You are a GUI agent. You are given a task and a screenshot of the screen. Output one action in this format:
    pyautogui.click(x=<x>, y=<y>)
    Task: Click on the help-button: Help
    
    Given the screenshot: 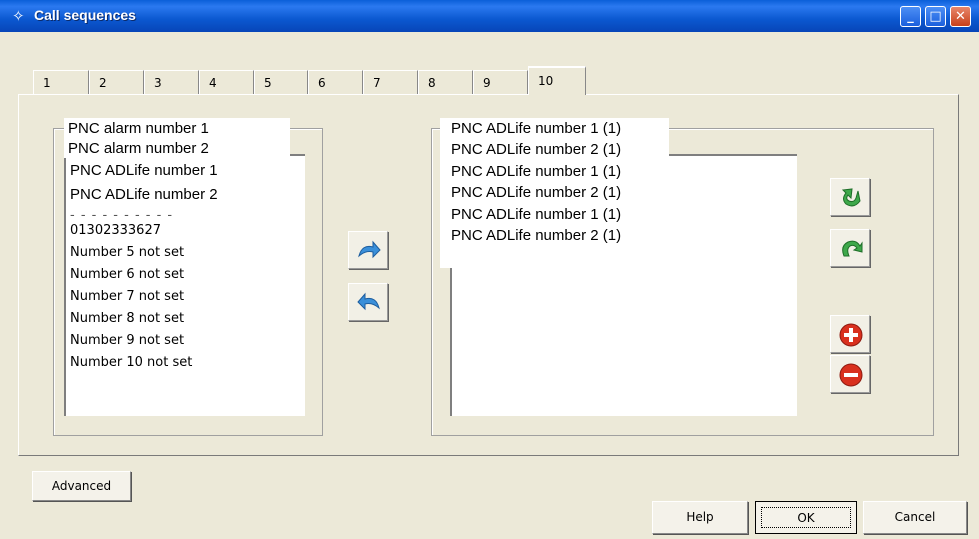 What is the action you would take?
    pyautogui.click(x=700, y=517)
    